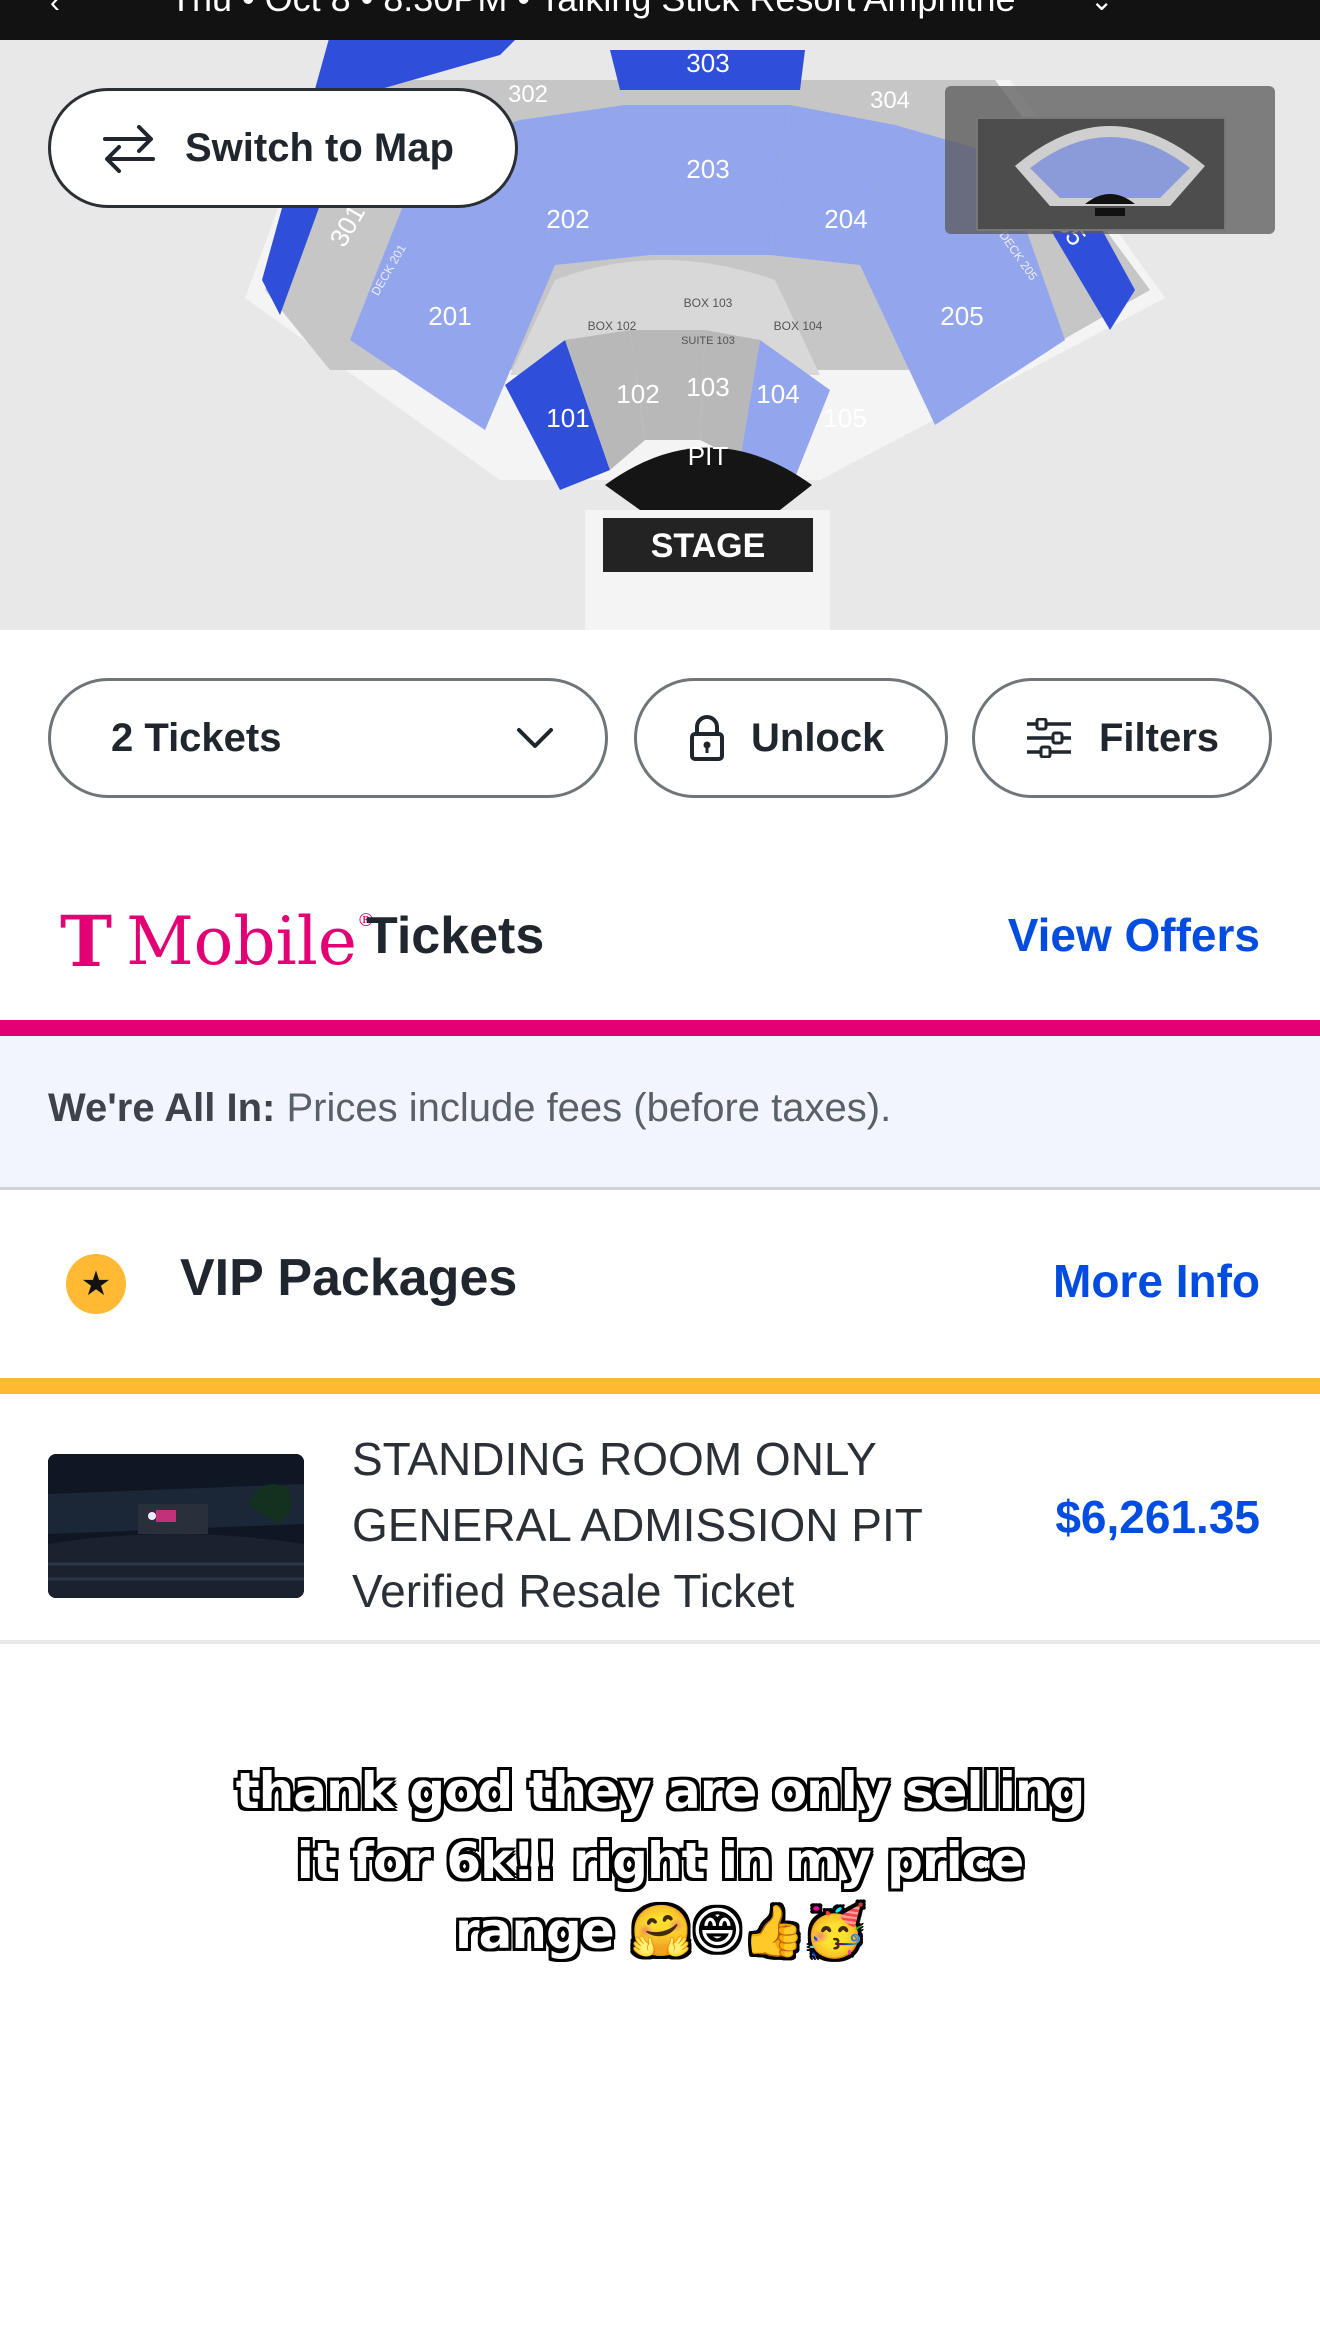  What do you see at coordinates (1156, 1281) in the screenshot?
I see `more-info-link: More Info` at bounding box center [1156, 1281].